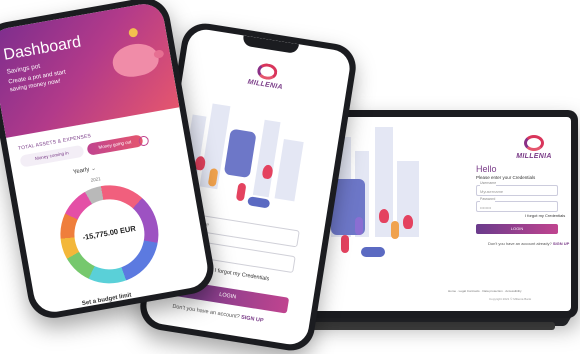  Describe the element at coordinates (133, 32) in the screenshot. I see `coin-icon` at that location.